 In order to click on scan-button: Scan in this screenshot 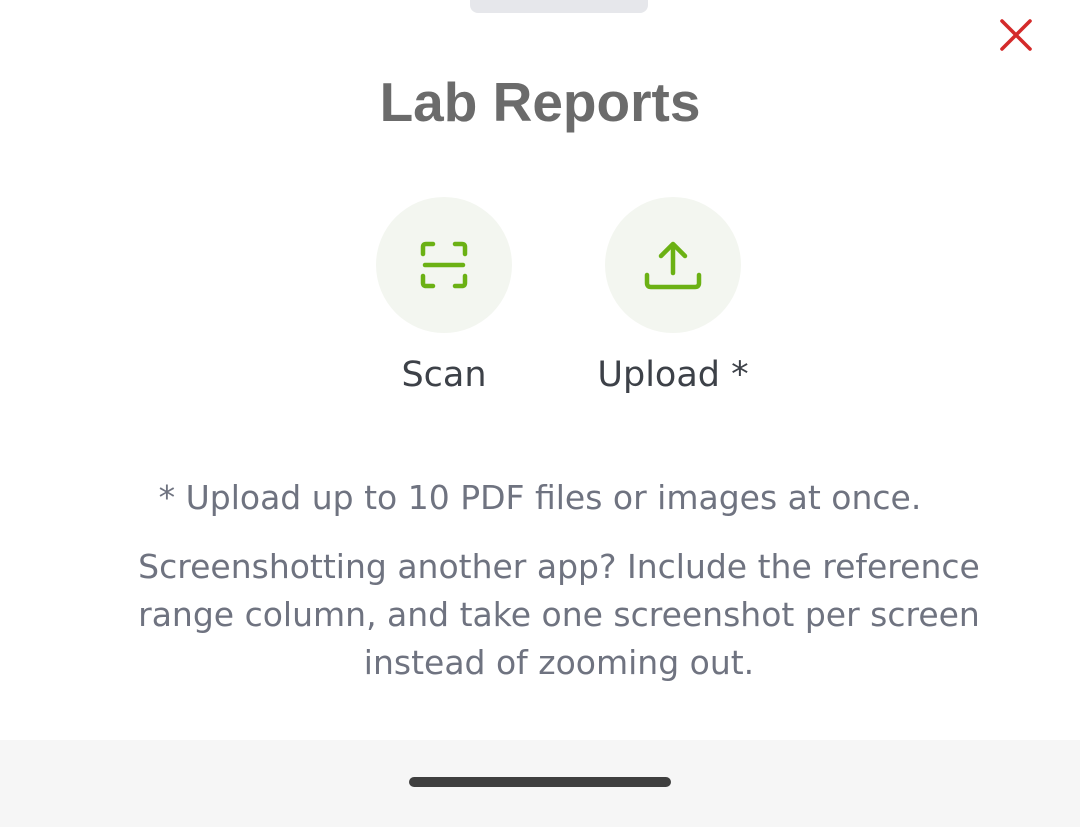, I will do `click(444, 296)`.